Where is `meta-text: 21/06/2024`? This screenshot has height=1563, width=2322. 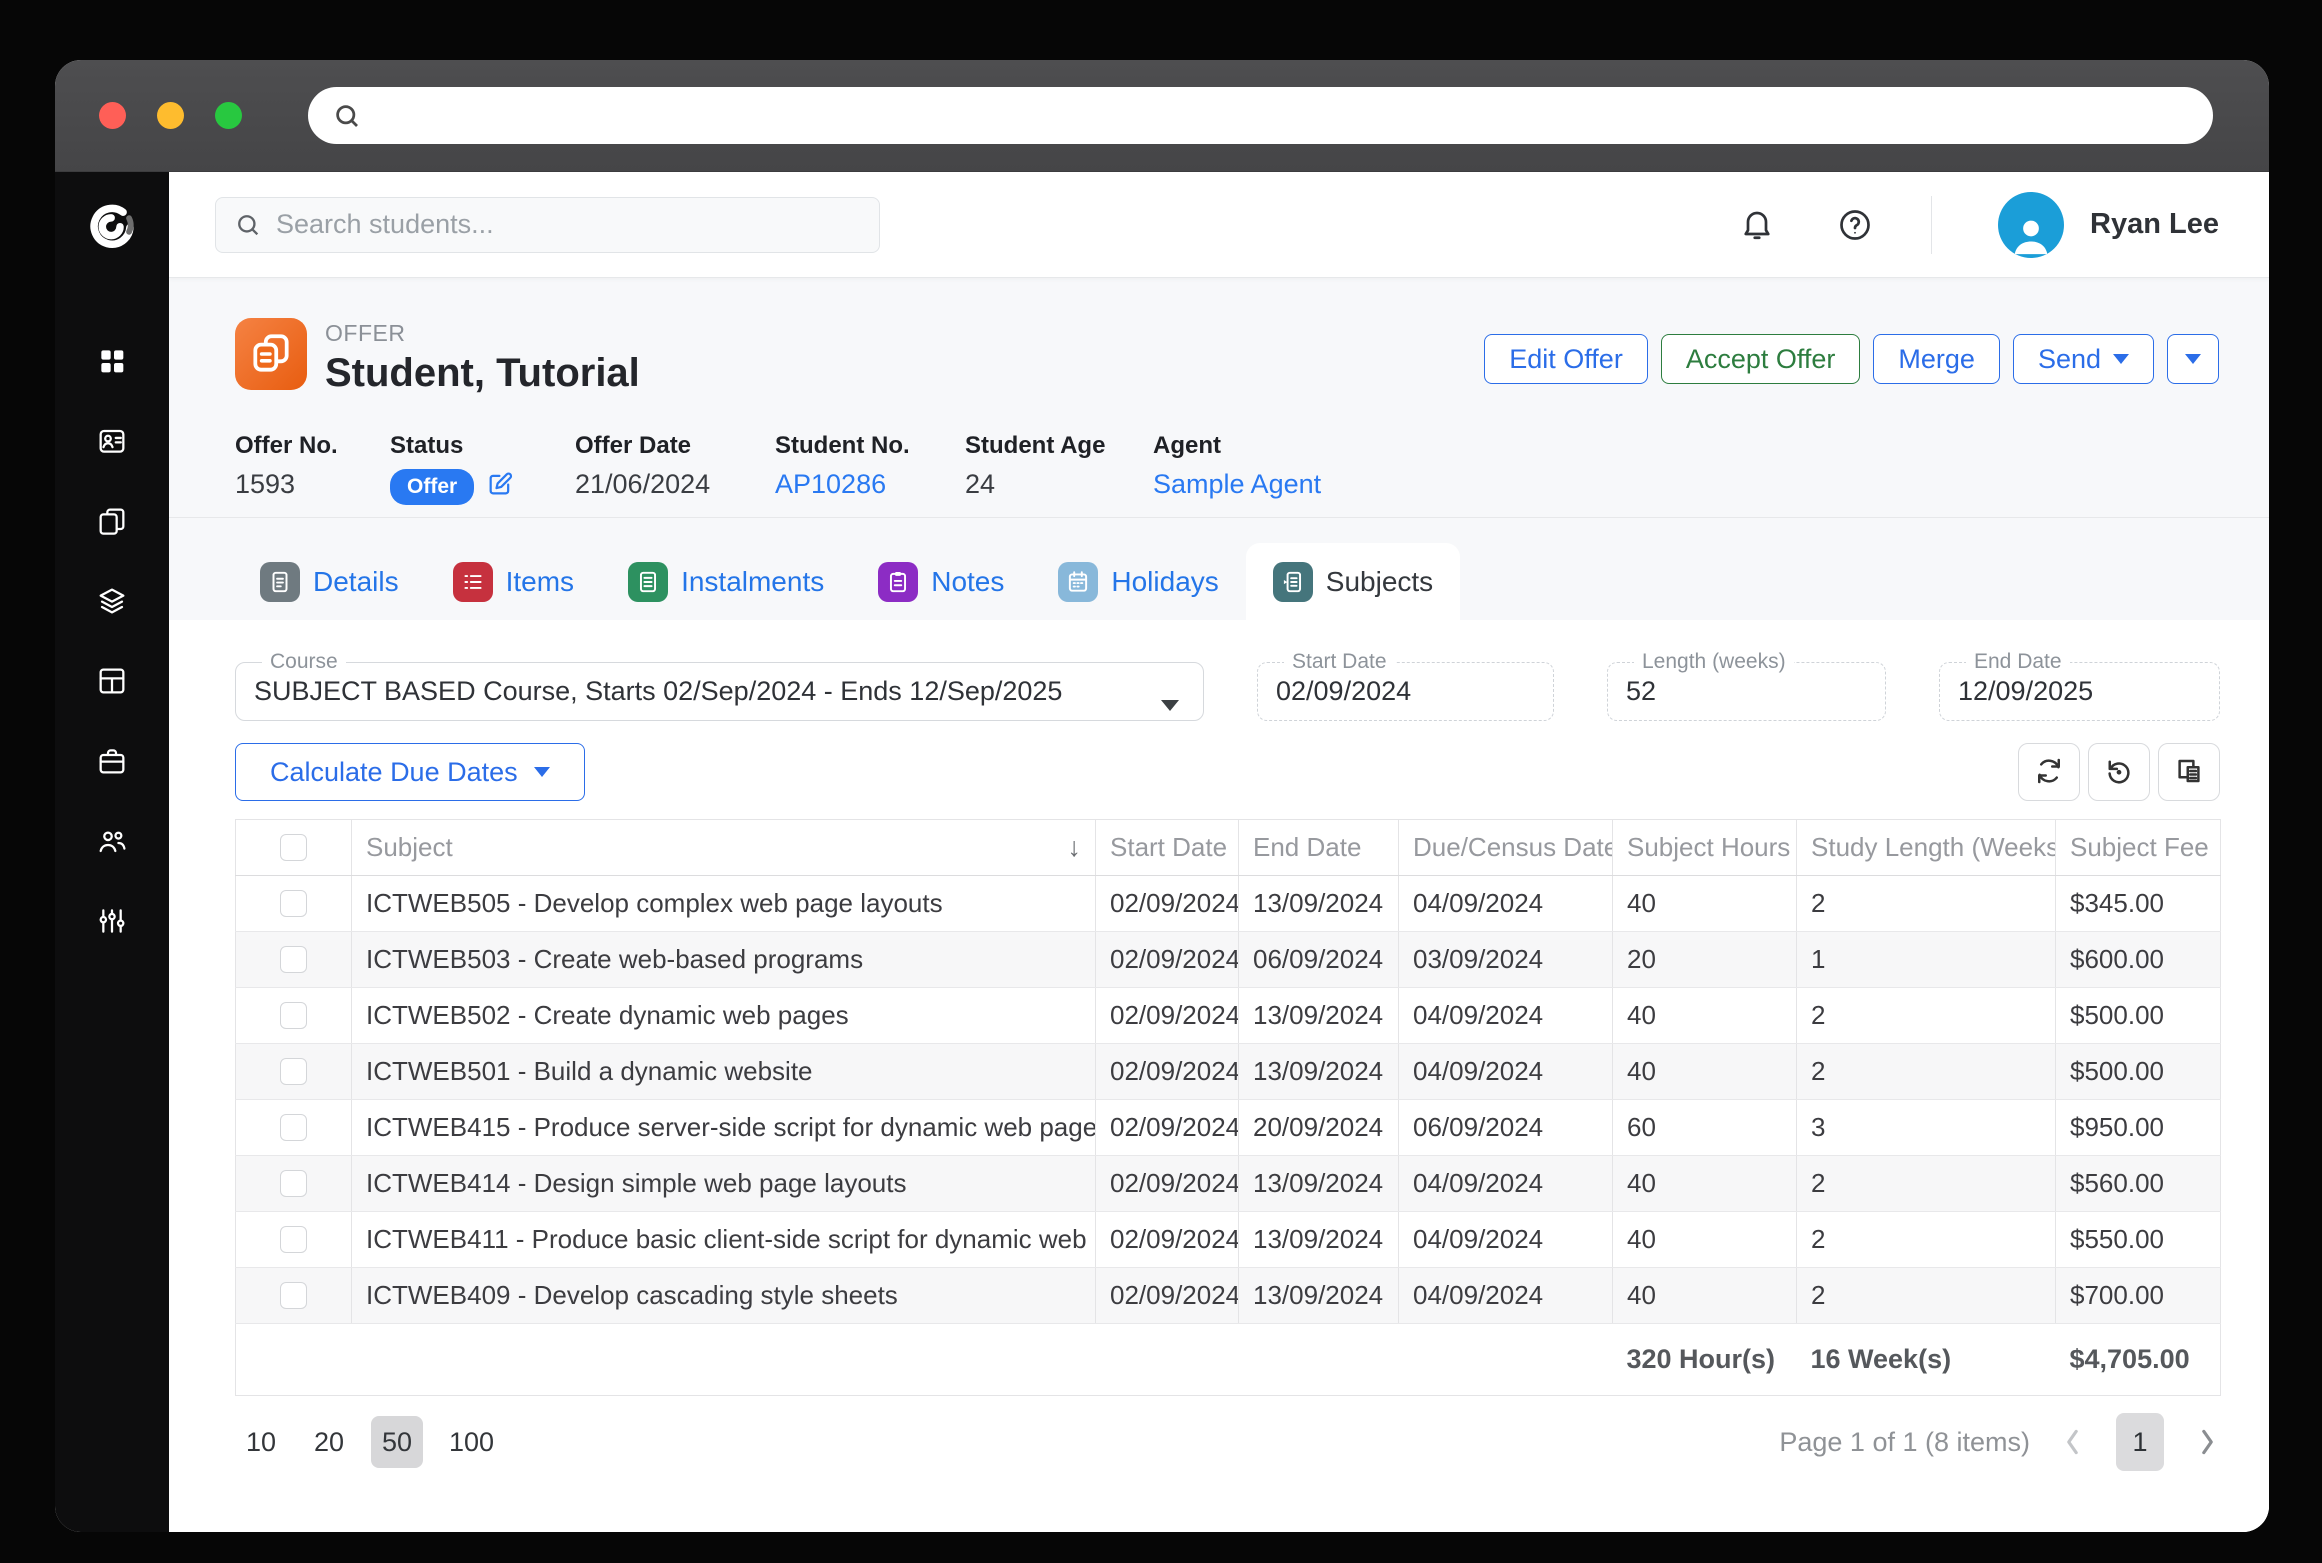
meta-text: 21/06/2024 is located at coordinates (643, 484).